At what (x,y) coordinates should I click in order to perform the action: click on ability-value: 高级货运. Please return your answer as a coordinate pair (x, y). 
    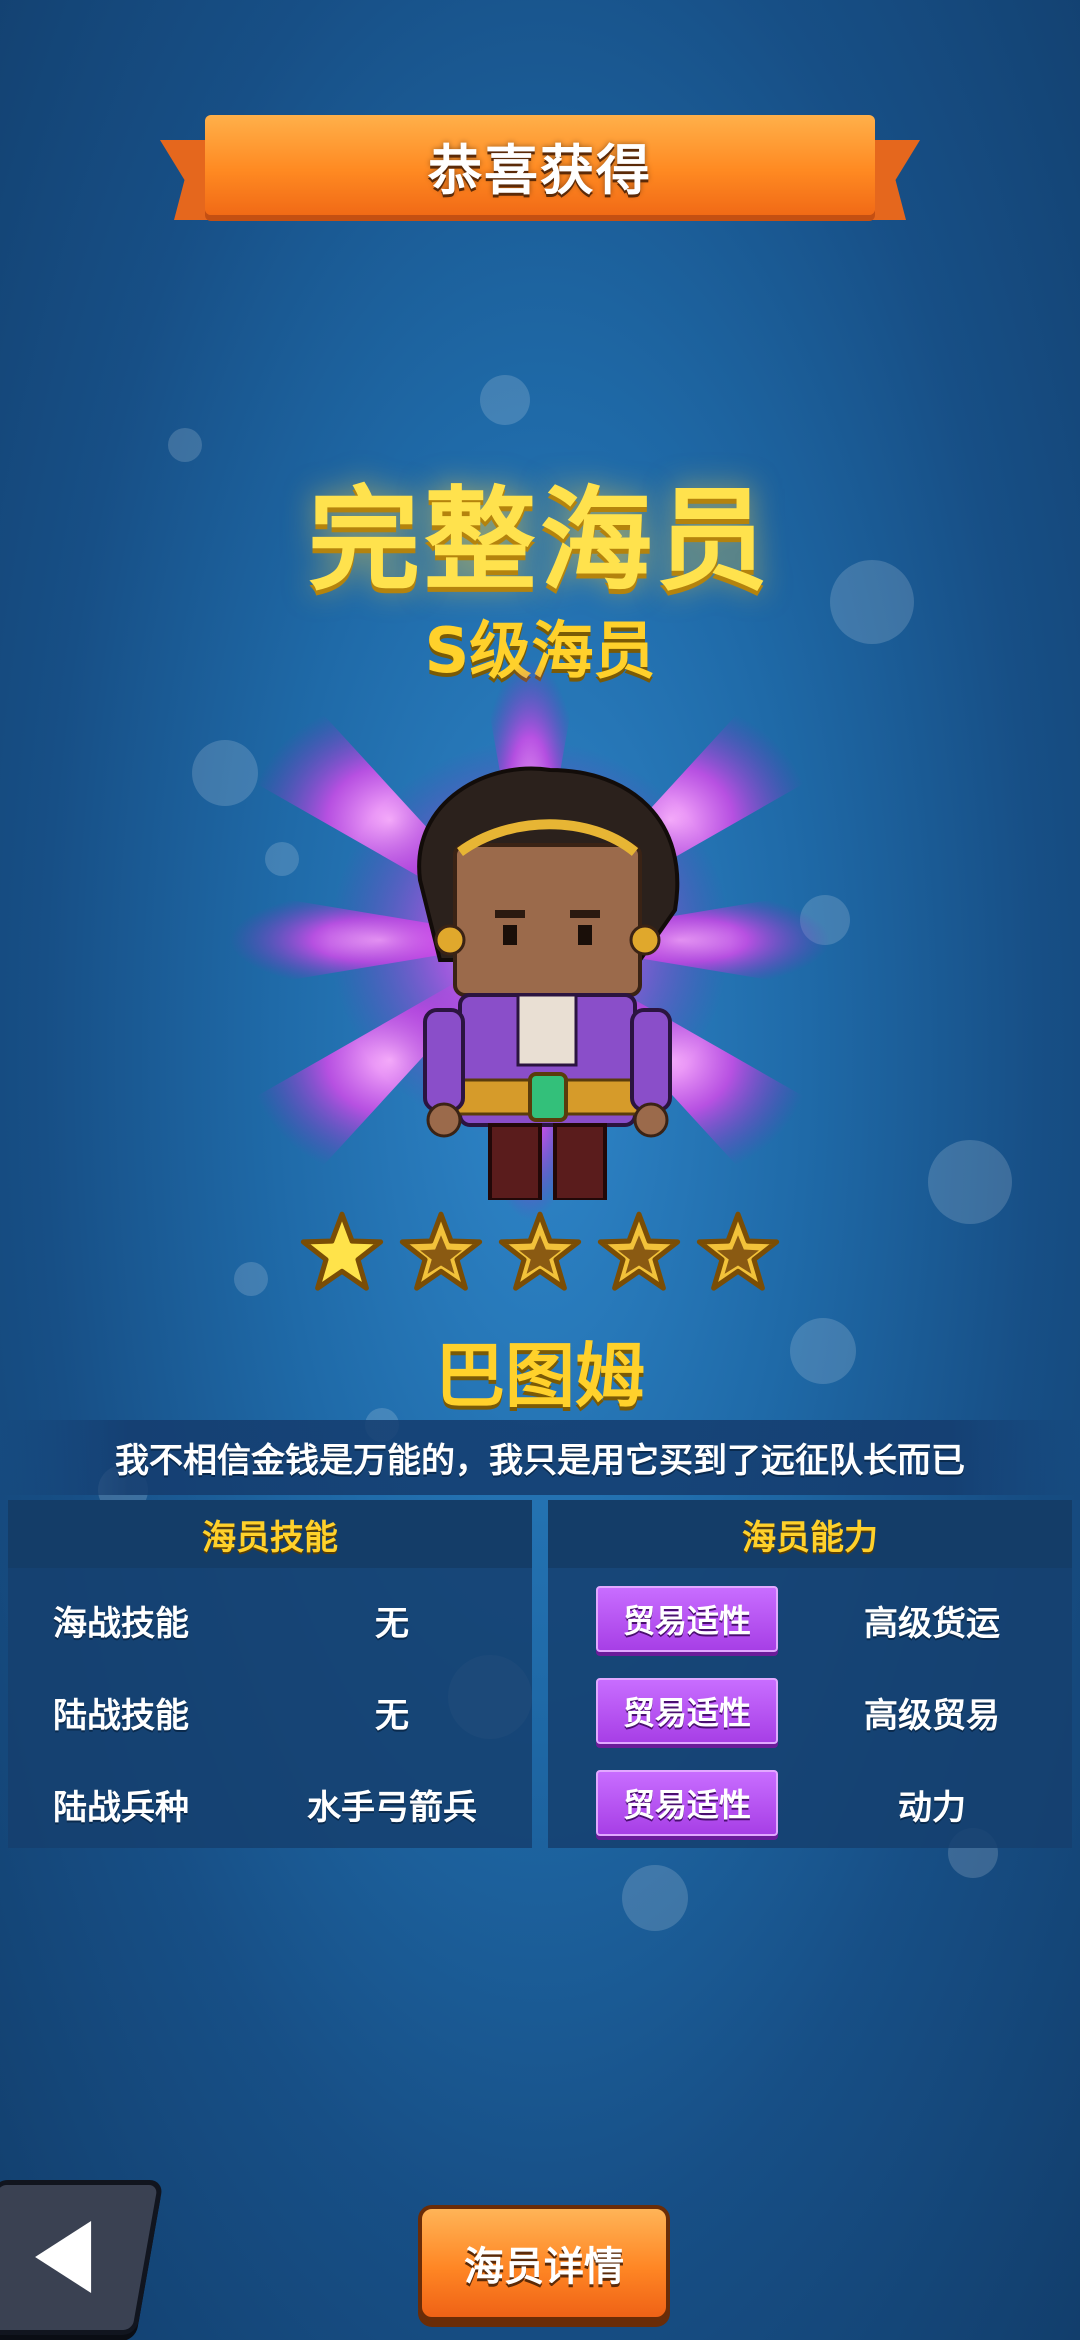
    Looking at the image, I should click on (932, 1624).